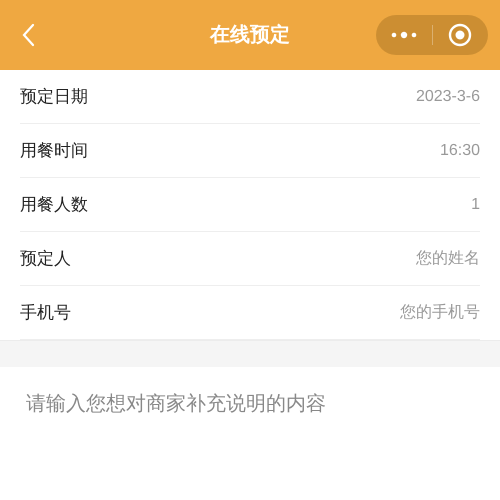  Describe the element at coordinates (475, 204) in the screenshot. I see `field-value: 1` at that location.